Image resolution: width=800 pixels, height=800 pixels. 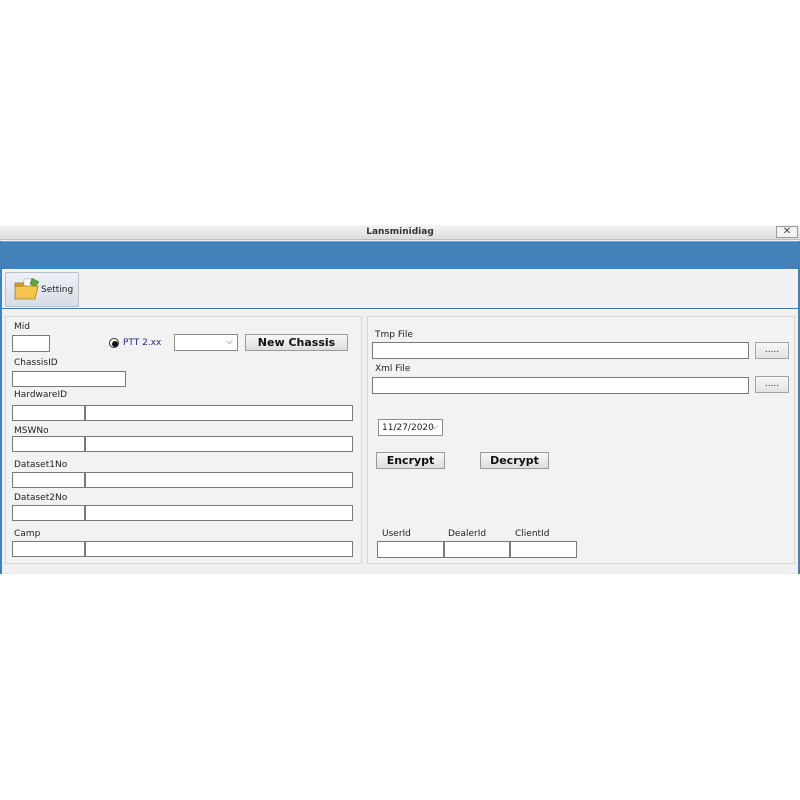 I want to click on dataset1-input-long, so click(x=219, y=480).